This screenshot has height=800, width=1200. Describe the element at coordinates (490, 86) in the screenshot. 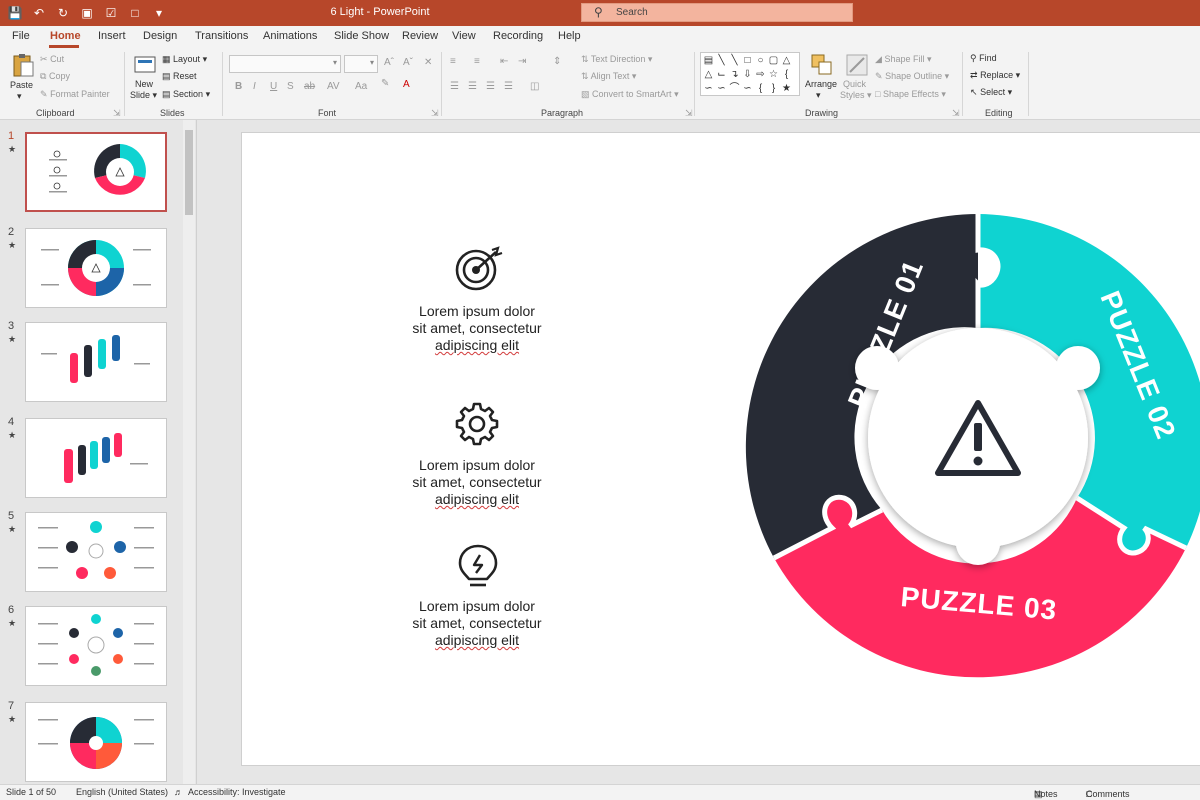

I see `align-right-icon: ☰` at that location.